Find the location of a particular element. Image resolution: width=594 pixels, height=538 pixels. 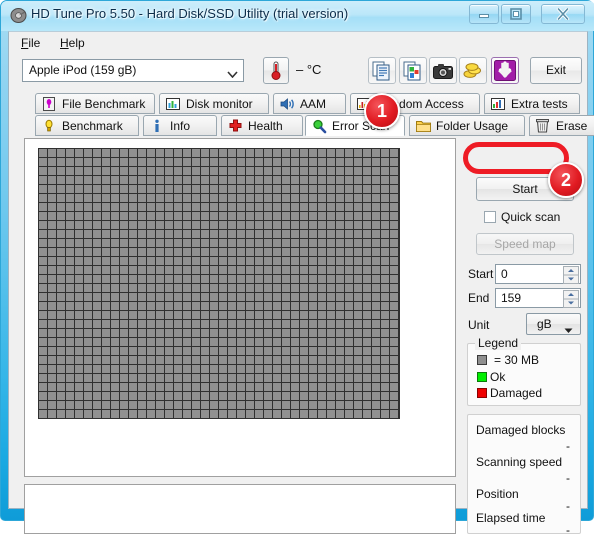

maximize-button is located at coordinates (516, 14).